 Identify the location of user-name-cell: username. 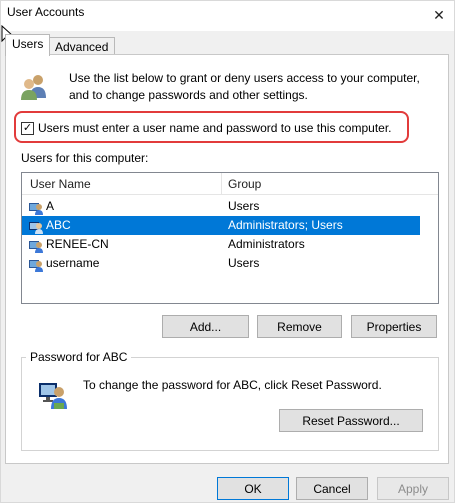
(73, 263).